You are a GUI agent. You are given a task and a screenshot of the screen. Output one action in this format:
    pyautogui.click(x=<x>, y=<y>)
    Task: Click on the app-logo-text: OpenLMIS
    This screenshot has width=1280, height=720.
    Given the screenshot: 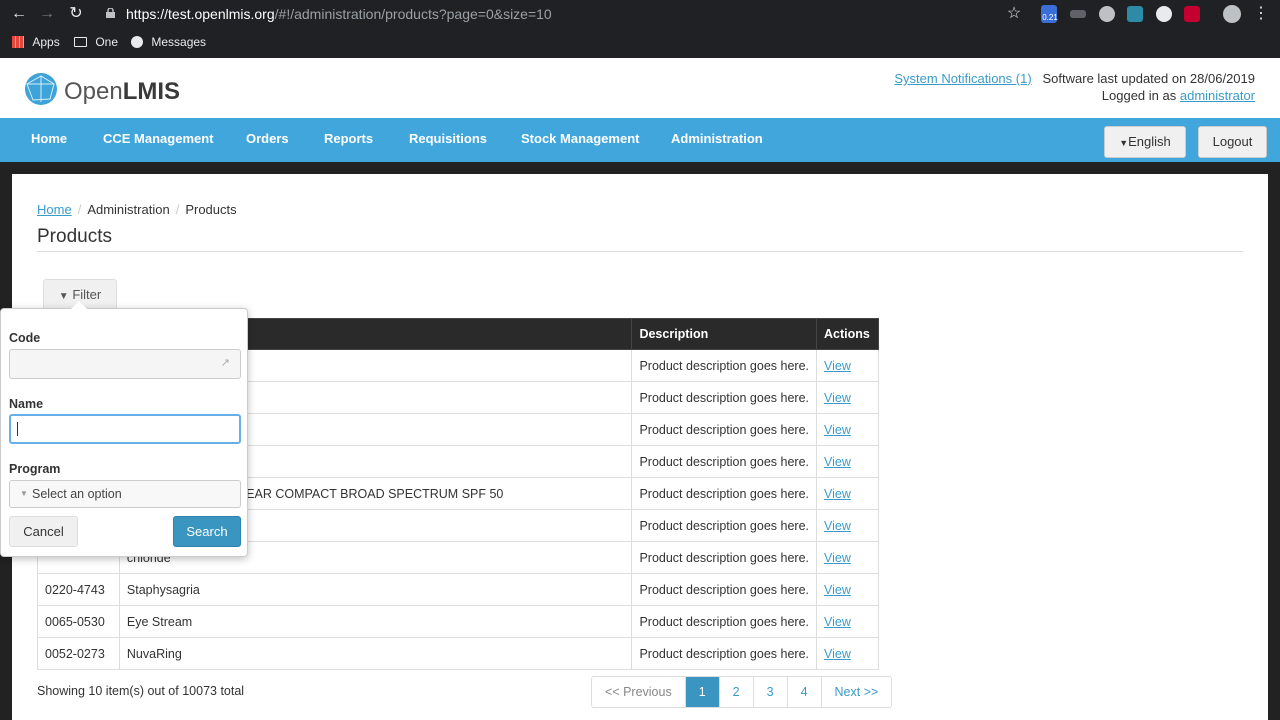 What is the action you would take?
    pyautogui.click(x=122, y=92)
    